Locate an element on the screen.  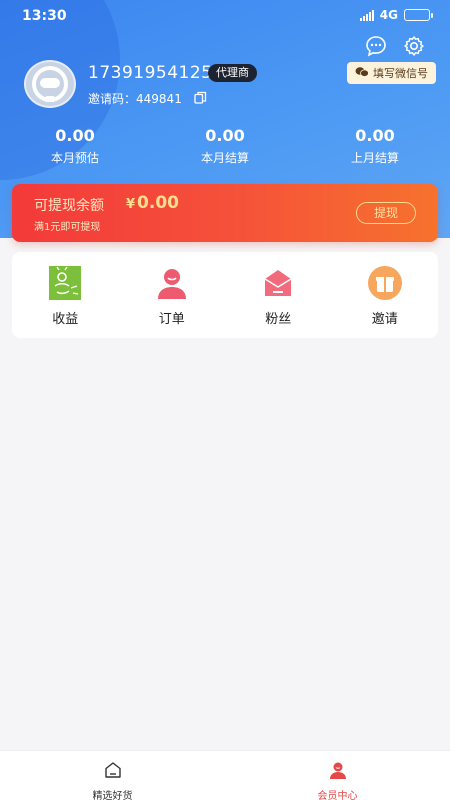
stat-last-month-settled: 0.00 上月结算 is located at coordinates (375, 148).